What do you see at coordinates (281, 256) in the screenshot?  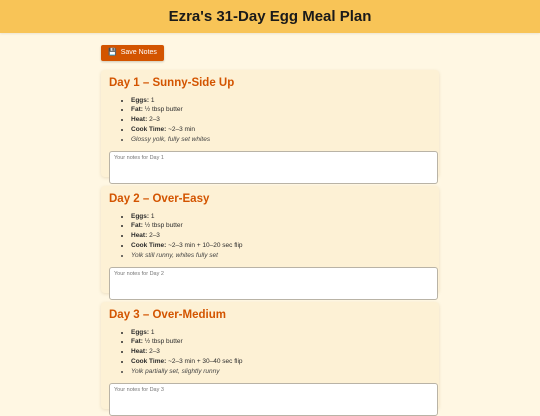 I see `result-note: Yolk still runny, whites fully set` at bounding box center [281, 256].